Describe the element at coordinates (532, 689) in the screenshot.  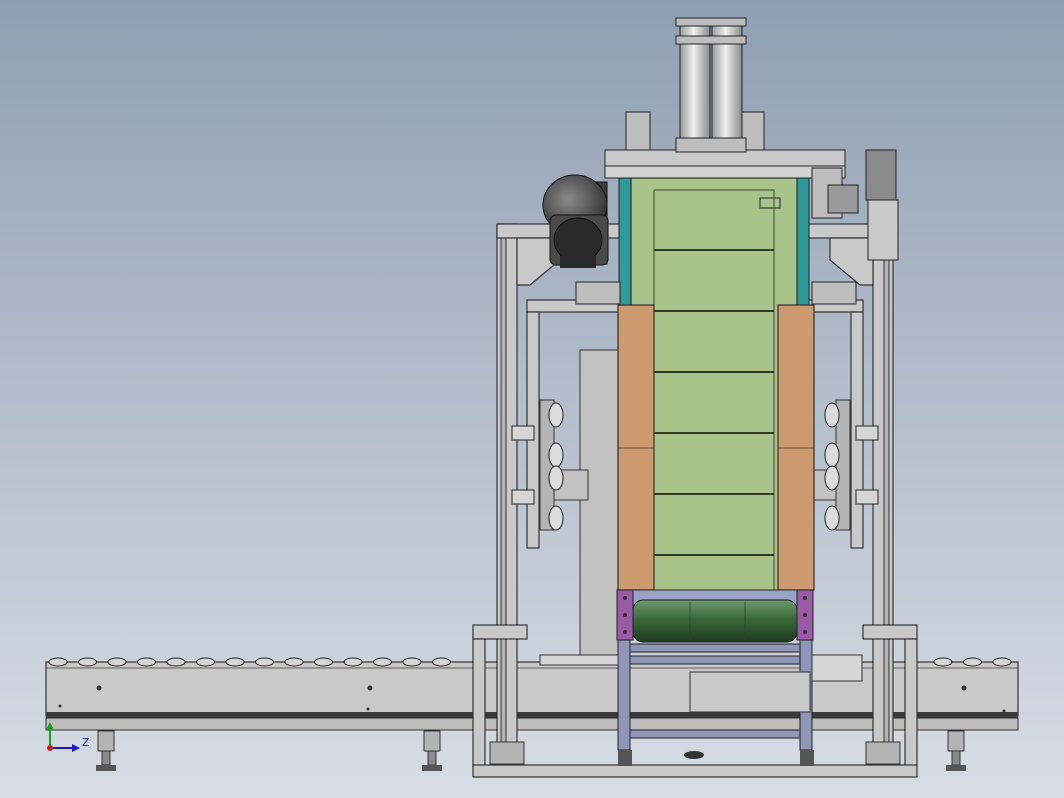
I see `conveyor-frame` at that location.